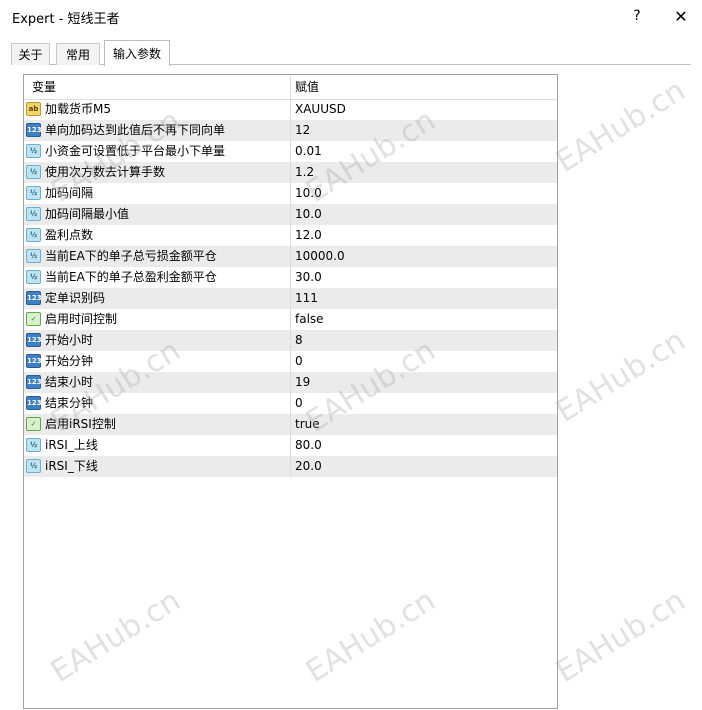 Image resolution: width=702 pixels, height=710 pixels. I want to click on parameter-name: 定单识别码, so click(75, 298).